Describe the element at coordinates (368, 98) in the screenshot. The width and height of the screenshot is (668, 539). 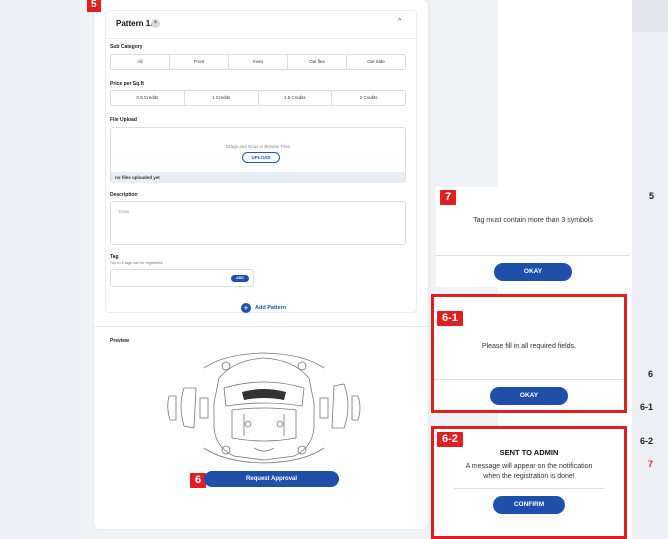
I see `price-option: 2 Credits` at that location.